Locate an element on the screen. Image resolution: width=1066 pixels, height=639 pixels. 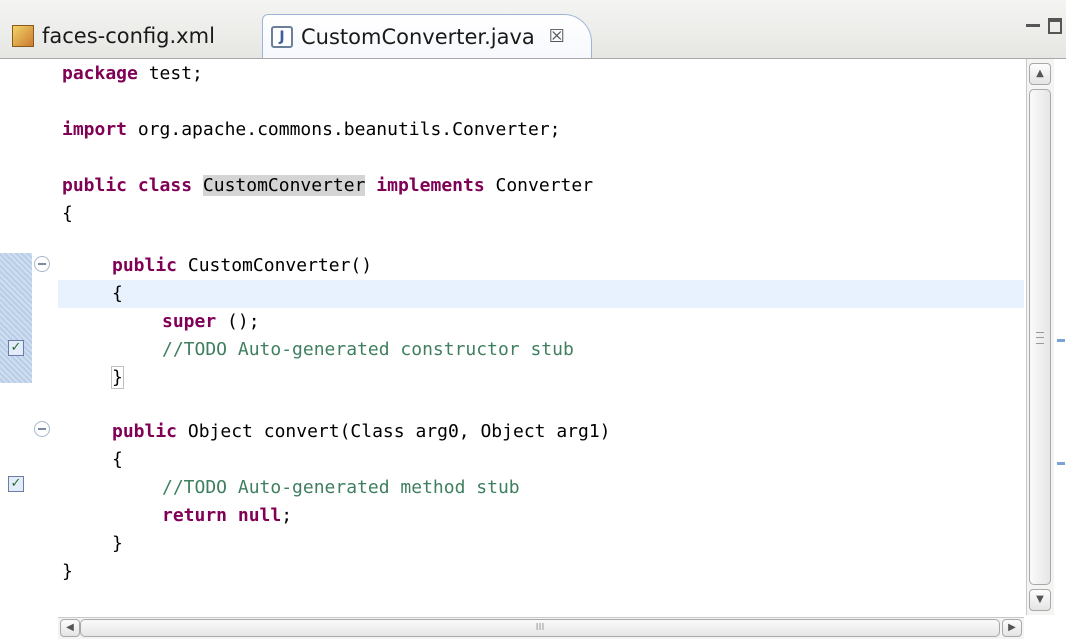
vertical-scrollbar: ▲ ▼ is located at coordinates (1040, 337).